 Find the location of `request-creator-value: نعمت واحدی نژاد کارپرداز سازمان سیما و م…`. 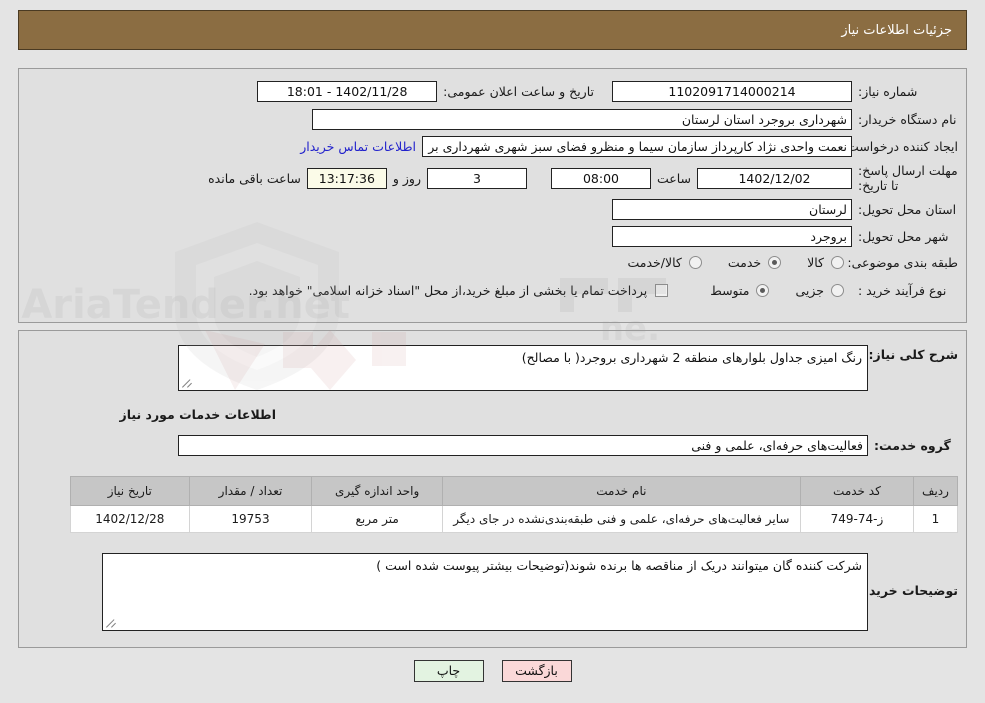

request-creator-value: نعمت واحدی نژاد کارپرداز سازمان سیما و م… is located at coordinates (637, 146).